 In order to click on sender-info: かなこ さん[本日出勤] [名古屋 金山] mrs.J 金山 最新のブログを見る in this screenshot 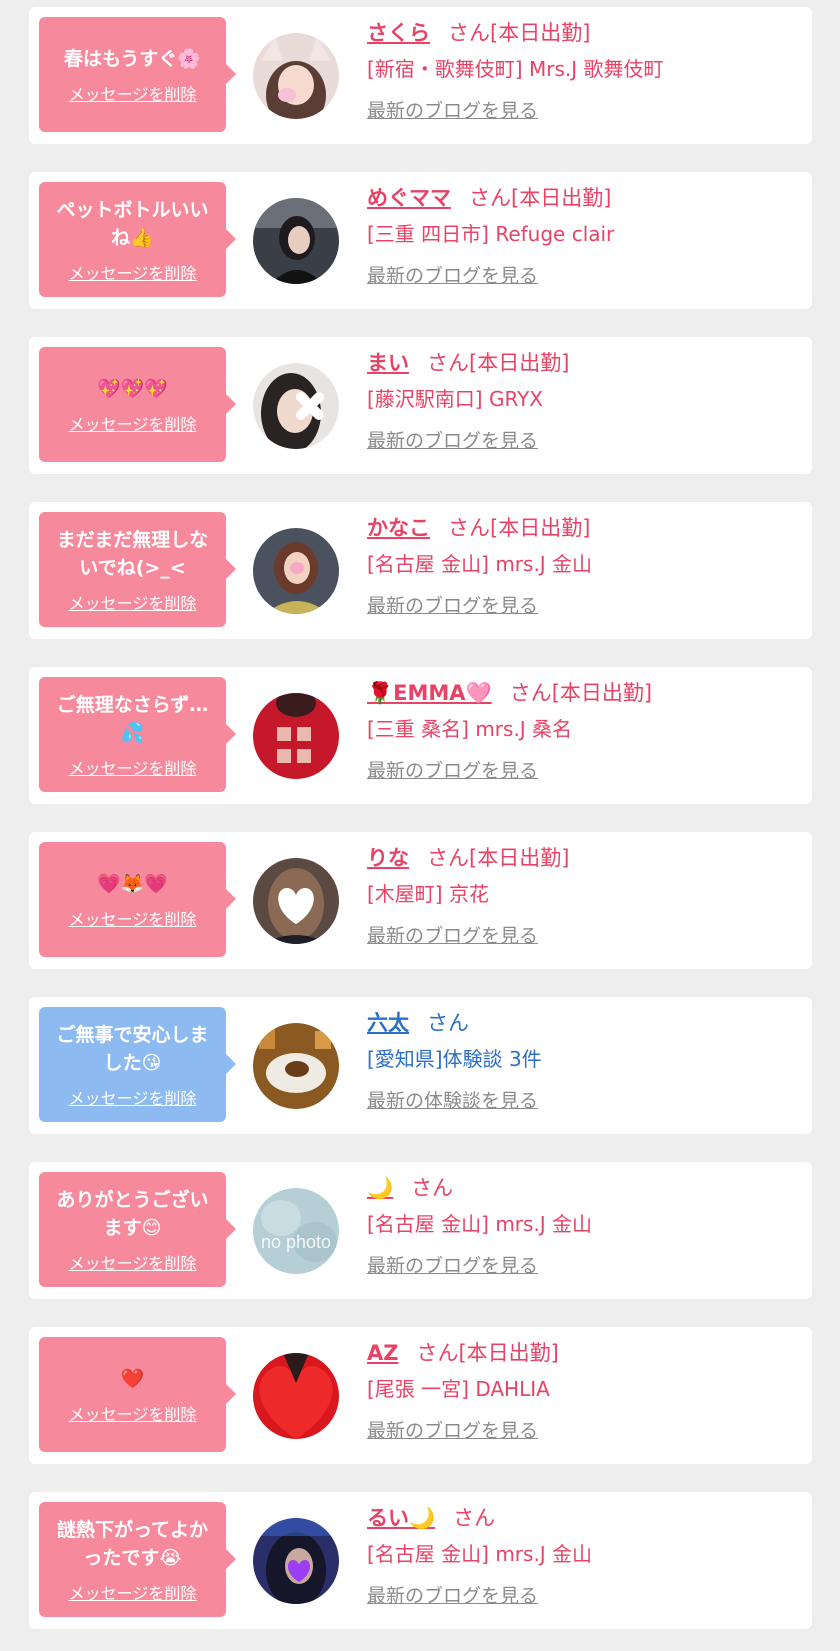, I will do `click(584, 567)`.